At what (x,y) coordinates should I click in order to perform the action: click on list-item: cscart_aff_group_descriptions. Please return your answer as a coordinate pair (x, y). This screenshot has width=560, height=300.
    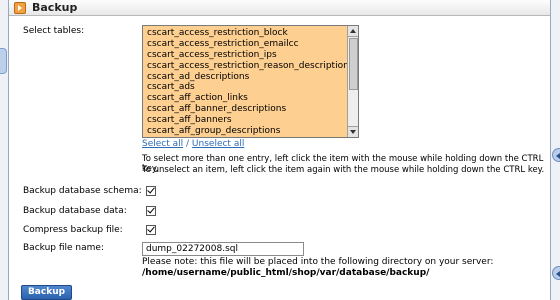
    Looking at the image, I should click on (246, 131).